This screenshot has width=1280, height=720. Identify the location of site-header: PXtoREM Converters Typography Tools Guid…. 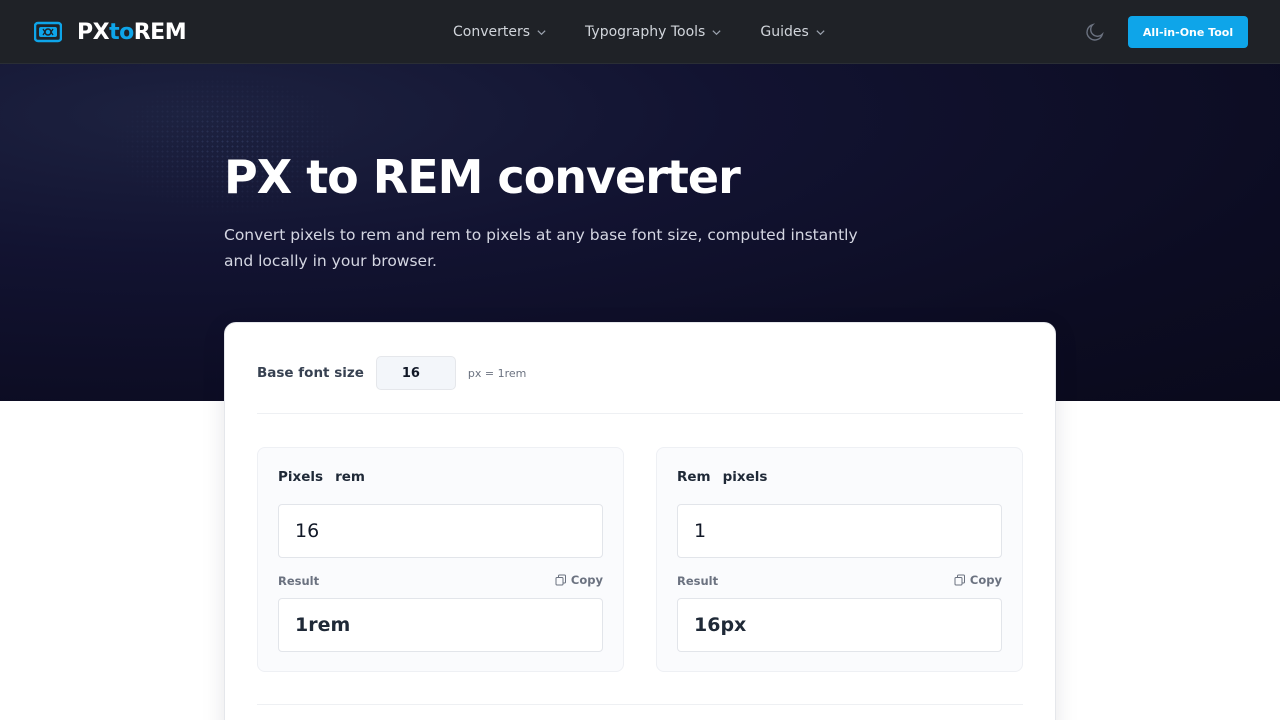
(640, 32).